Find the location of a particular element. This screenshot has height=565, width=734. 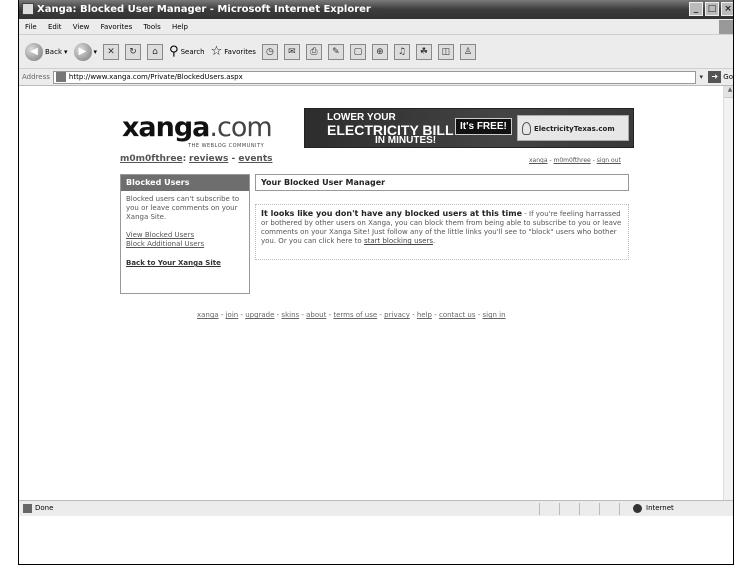

go-arrow-icon: ➜ is located at coordinates (715, 77).